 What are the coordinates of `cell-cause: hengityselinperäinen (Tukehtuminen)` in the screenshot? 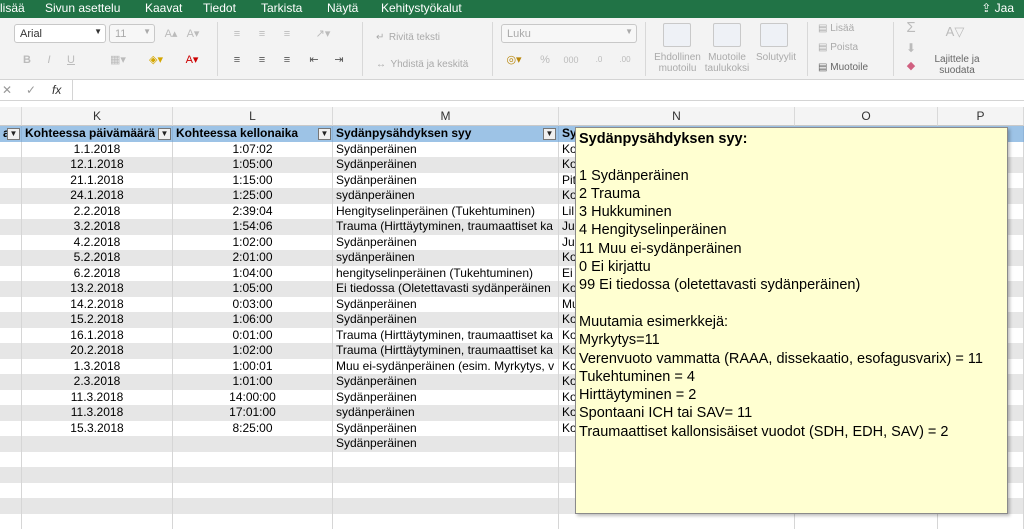 It's located at (446, 274).